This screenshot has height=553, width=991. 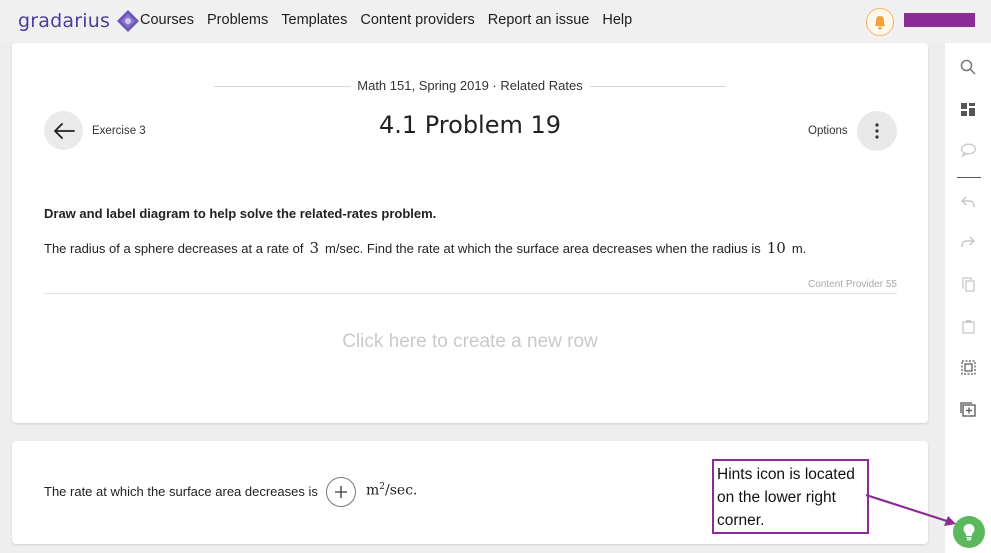 What do you see at coordinates (969, 177) in the screenshot?
I see `toolbar-separator` at bounding box center [969, 177].